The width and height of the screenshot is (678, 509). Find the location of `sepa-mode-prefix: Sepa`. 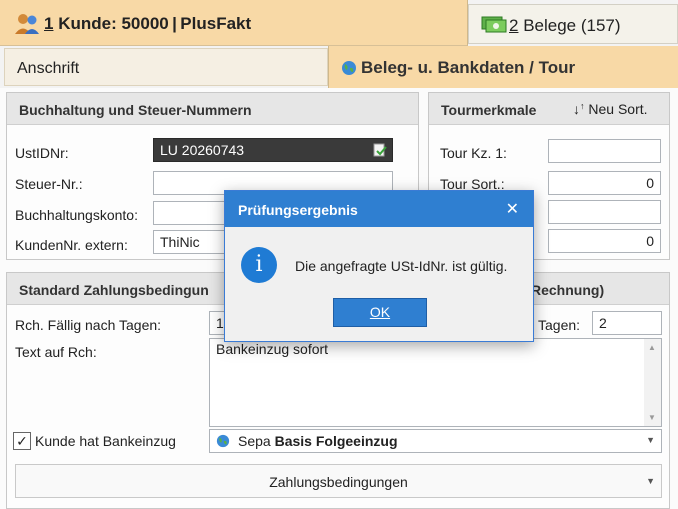

sepa-mode-prefix: Sepa is located at coordinates (256, 441).